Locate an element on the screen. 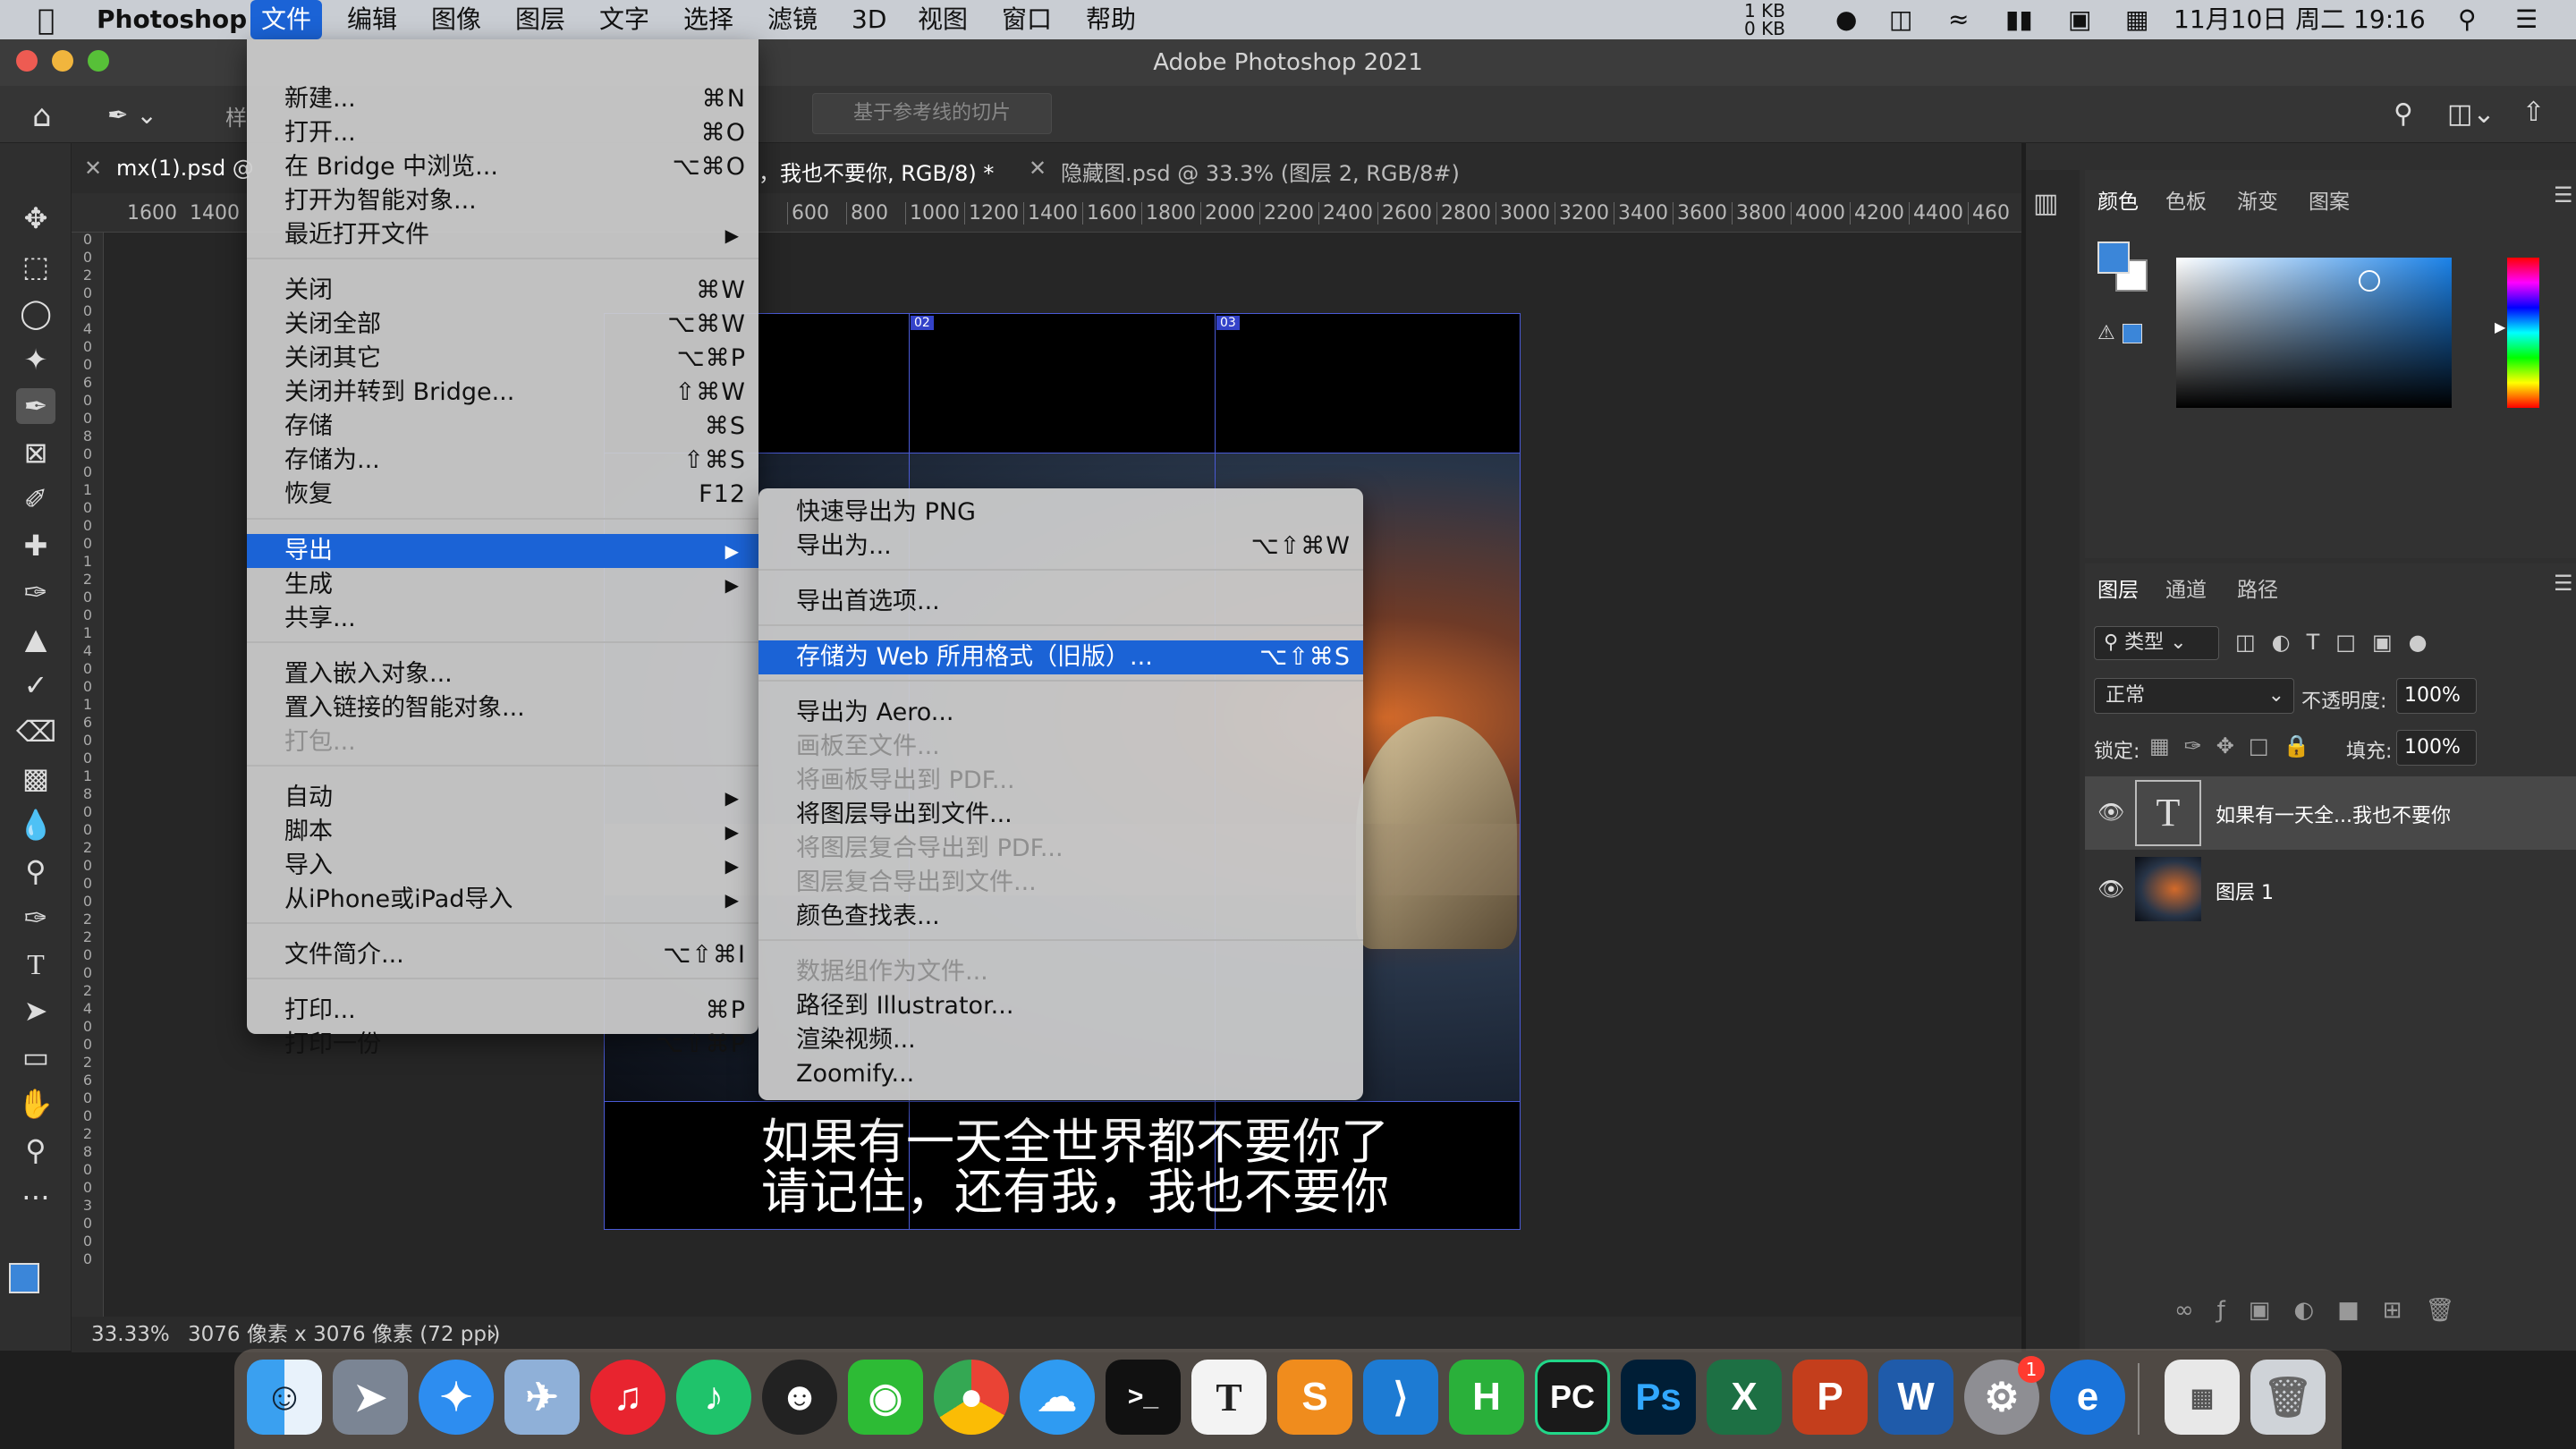  move-tool-icon: ✥ is located at coordinates (35, 218).